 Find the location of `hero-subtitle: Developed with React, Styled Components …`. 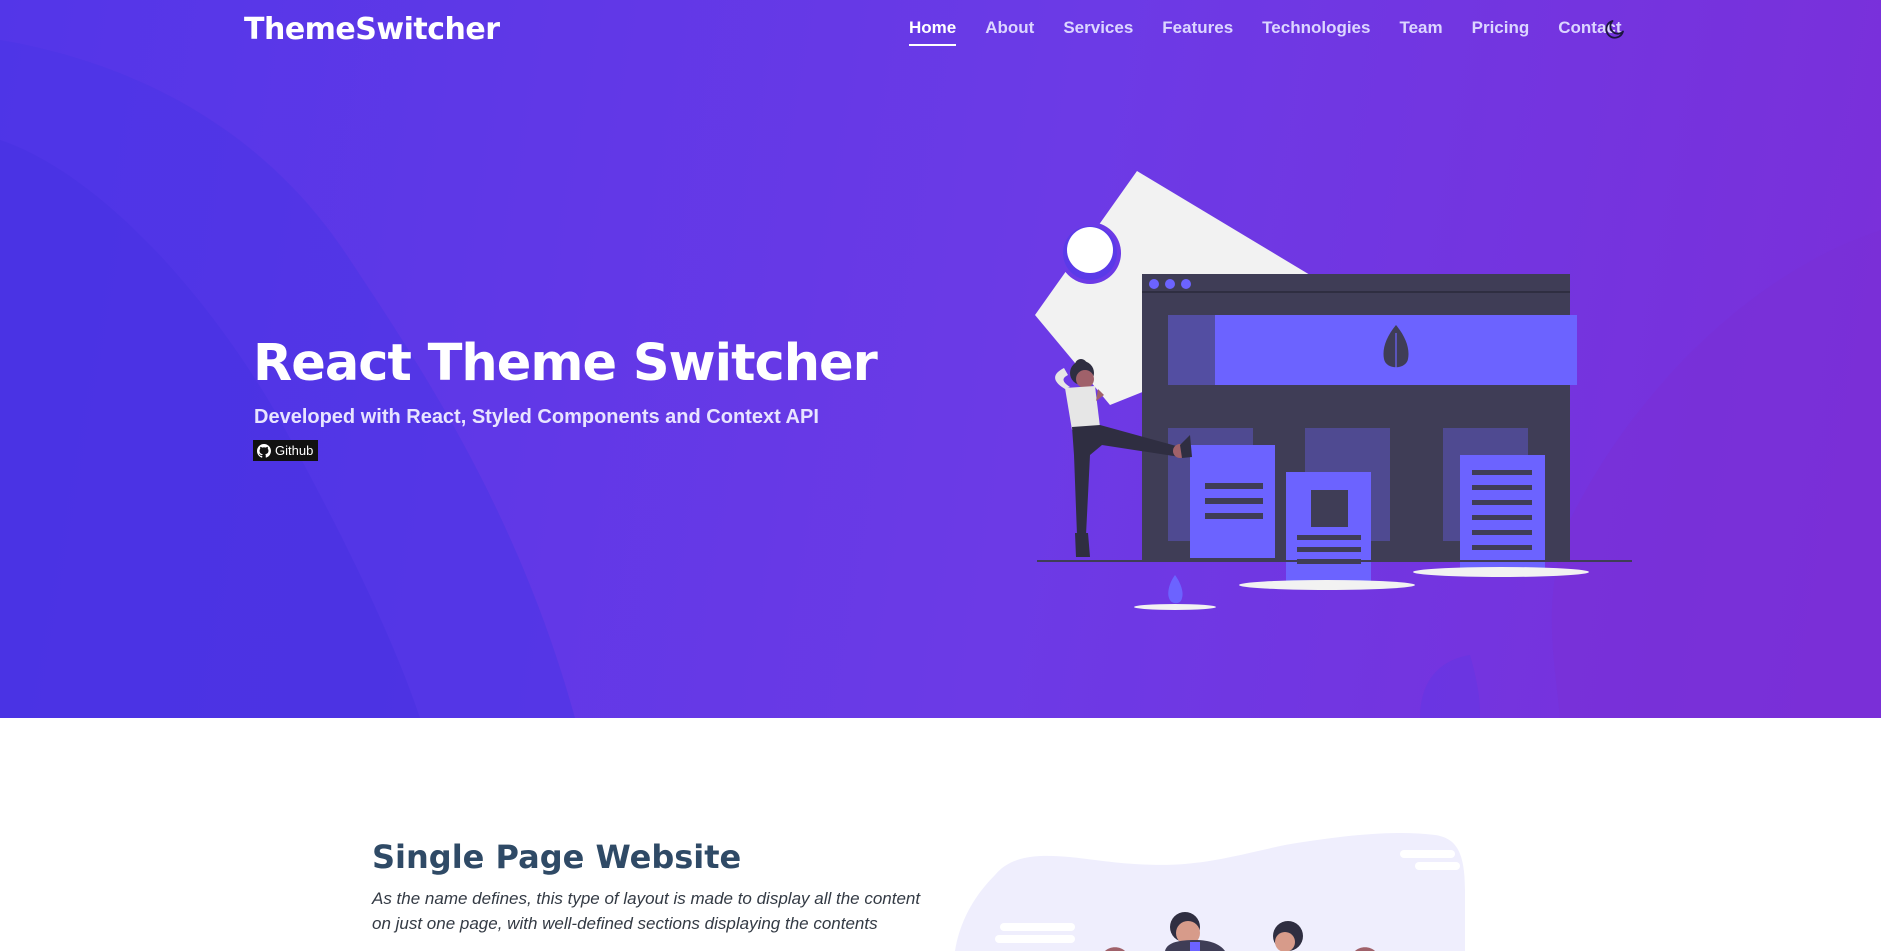

hero-subtitle: Developed with React, Styled Components … is located at coordinates (536, 417).